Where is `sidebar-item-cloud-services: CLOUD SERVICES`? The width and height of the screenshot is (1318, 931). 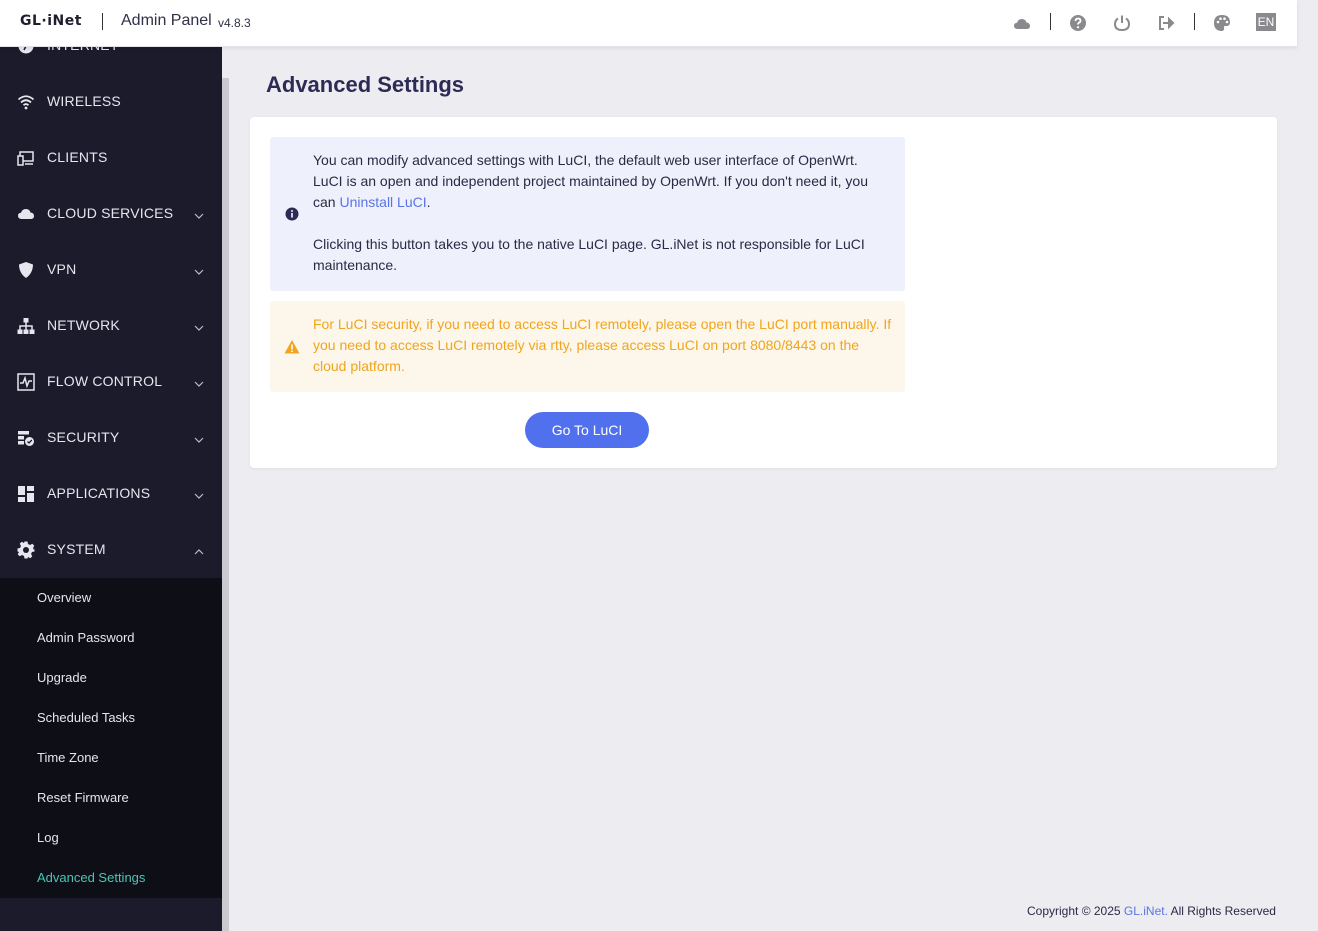 sidebar-item-cloud-services: CLOUD SERVICES is located at coordinates (111, 214).